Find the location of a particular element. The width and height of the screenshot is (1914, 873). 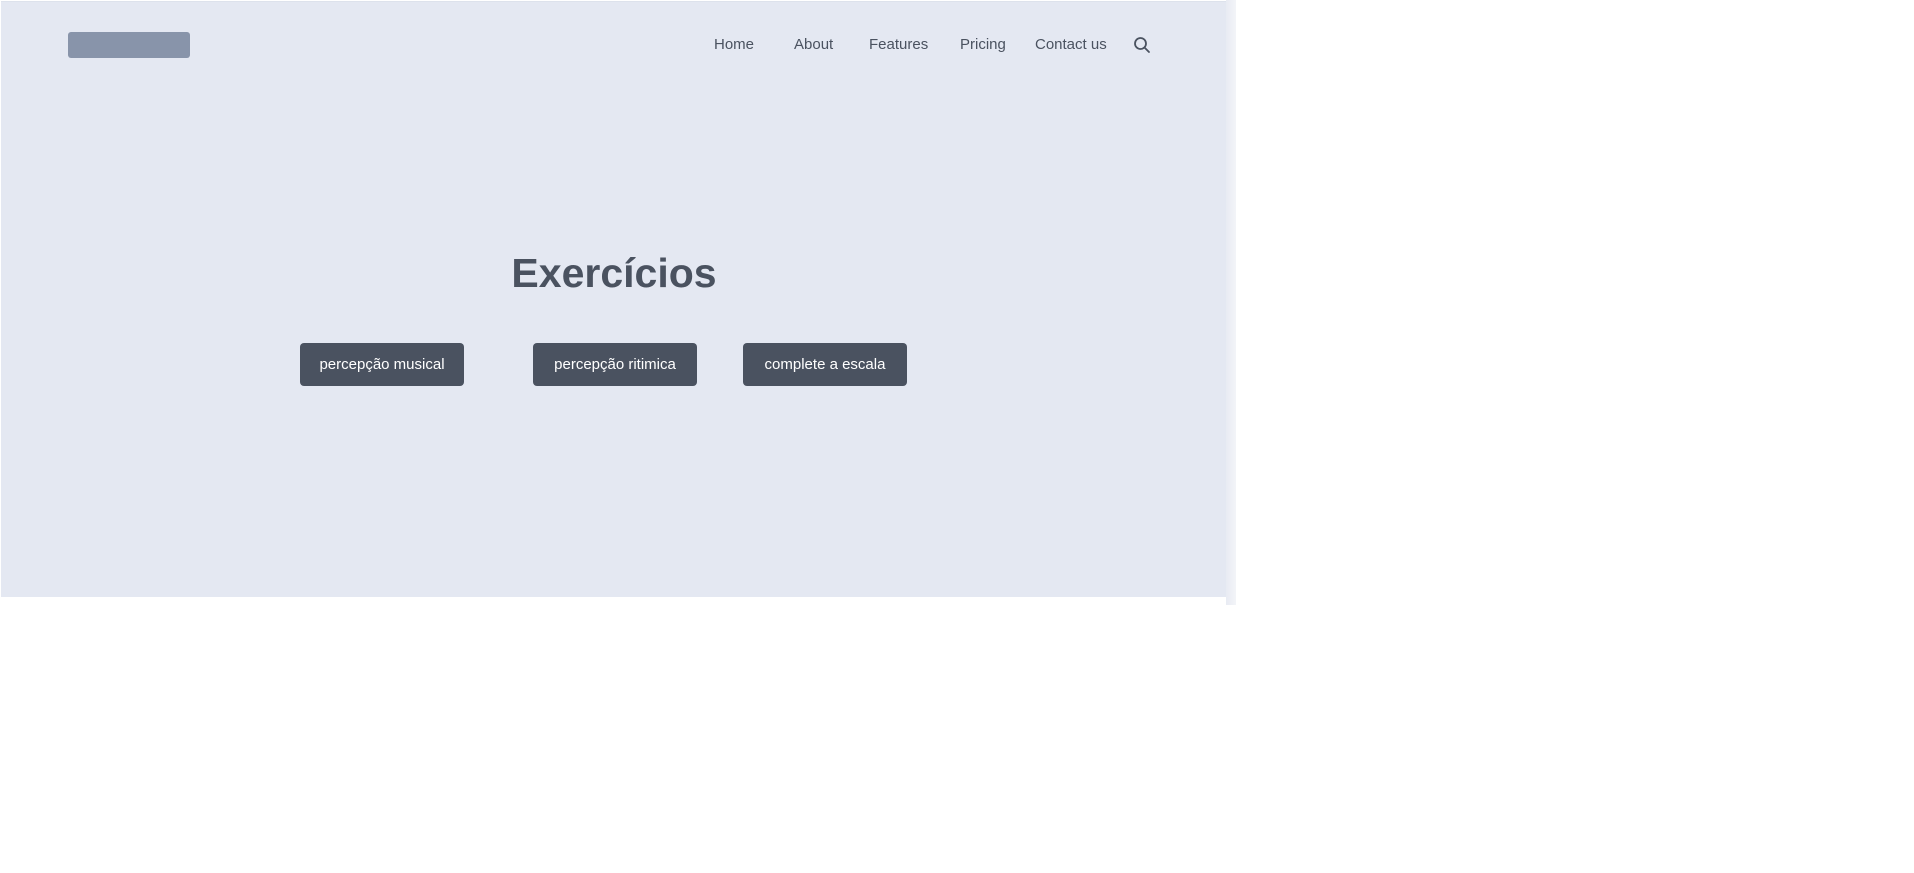

nav-item-contact-us: Contact us is located at coordinates (1071, 45).